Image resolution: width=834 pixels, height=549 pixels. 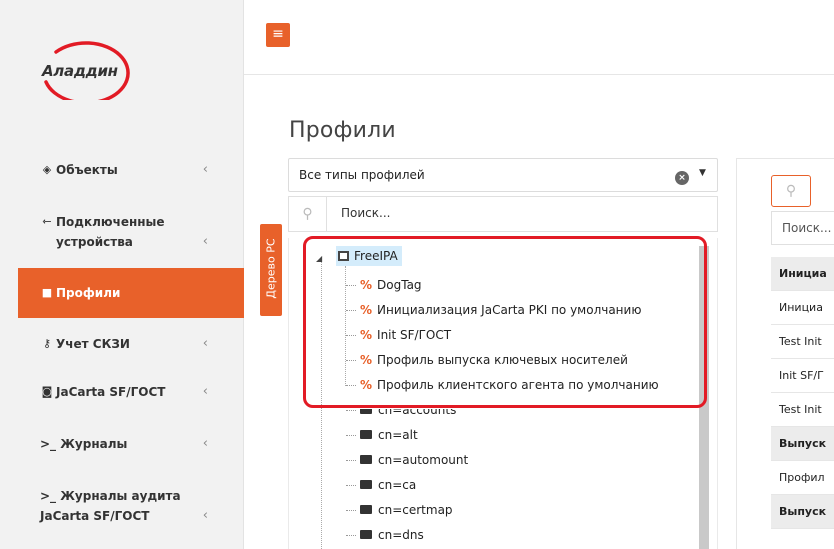 I want to click on sidebar-item-label: Учет СКЗИ, so click(x=93, y=344).